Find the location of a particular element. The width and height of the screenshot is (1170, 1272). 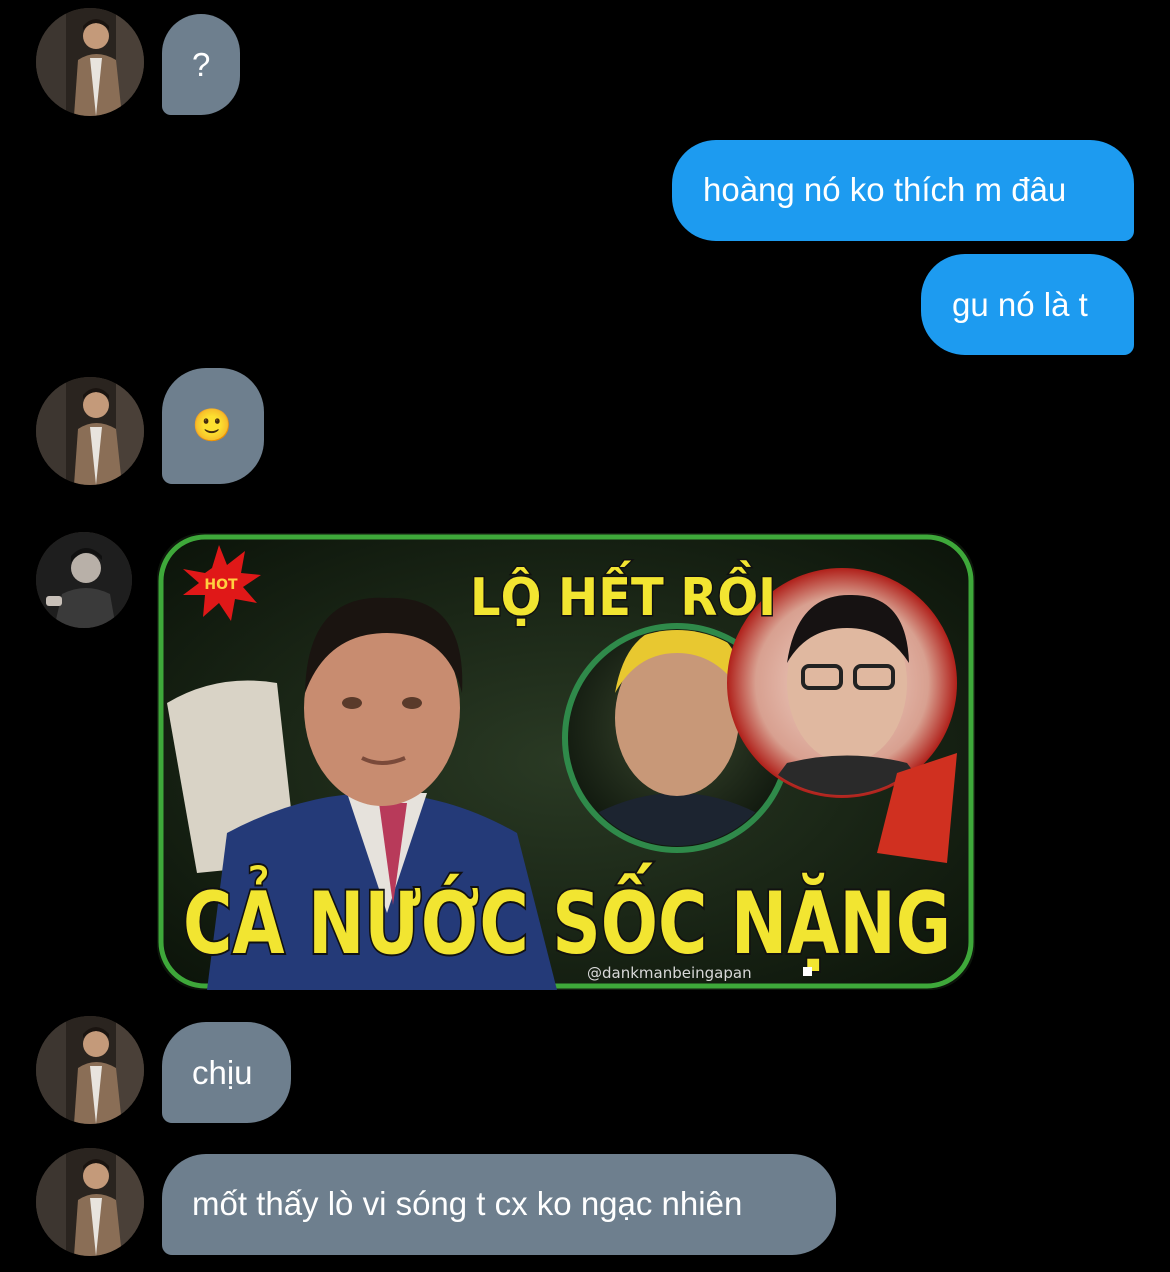

incoming-message-bubble: mốt thấy lò vi sóng t cx ko ngạc nhiên is located at coordinates (499, 1204).